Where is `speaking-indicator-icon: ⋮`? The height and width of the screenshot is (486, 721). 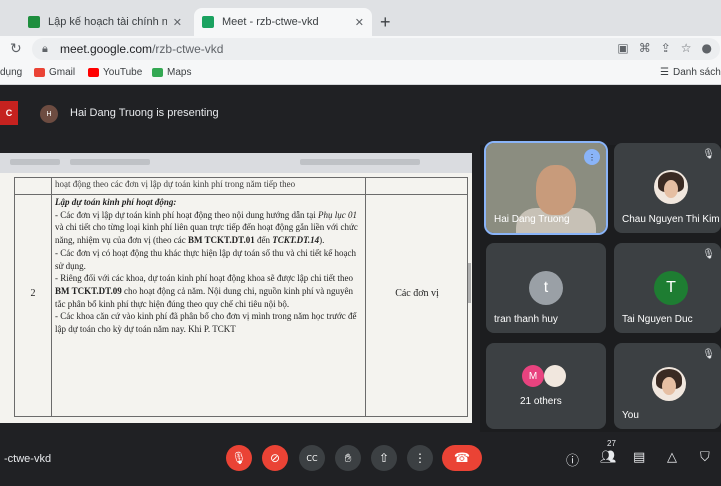
speaking-indicator-icon: ⋮ is located at coordinates (592, 157).